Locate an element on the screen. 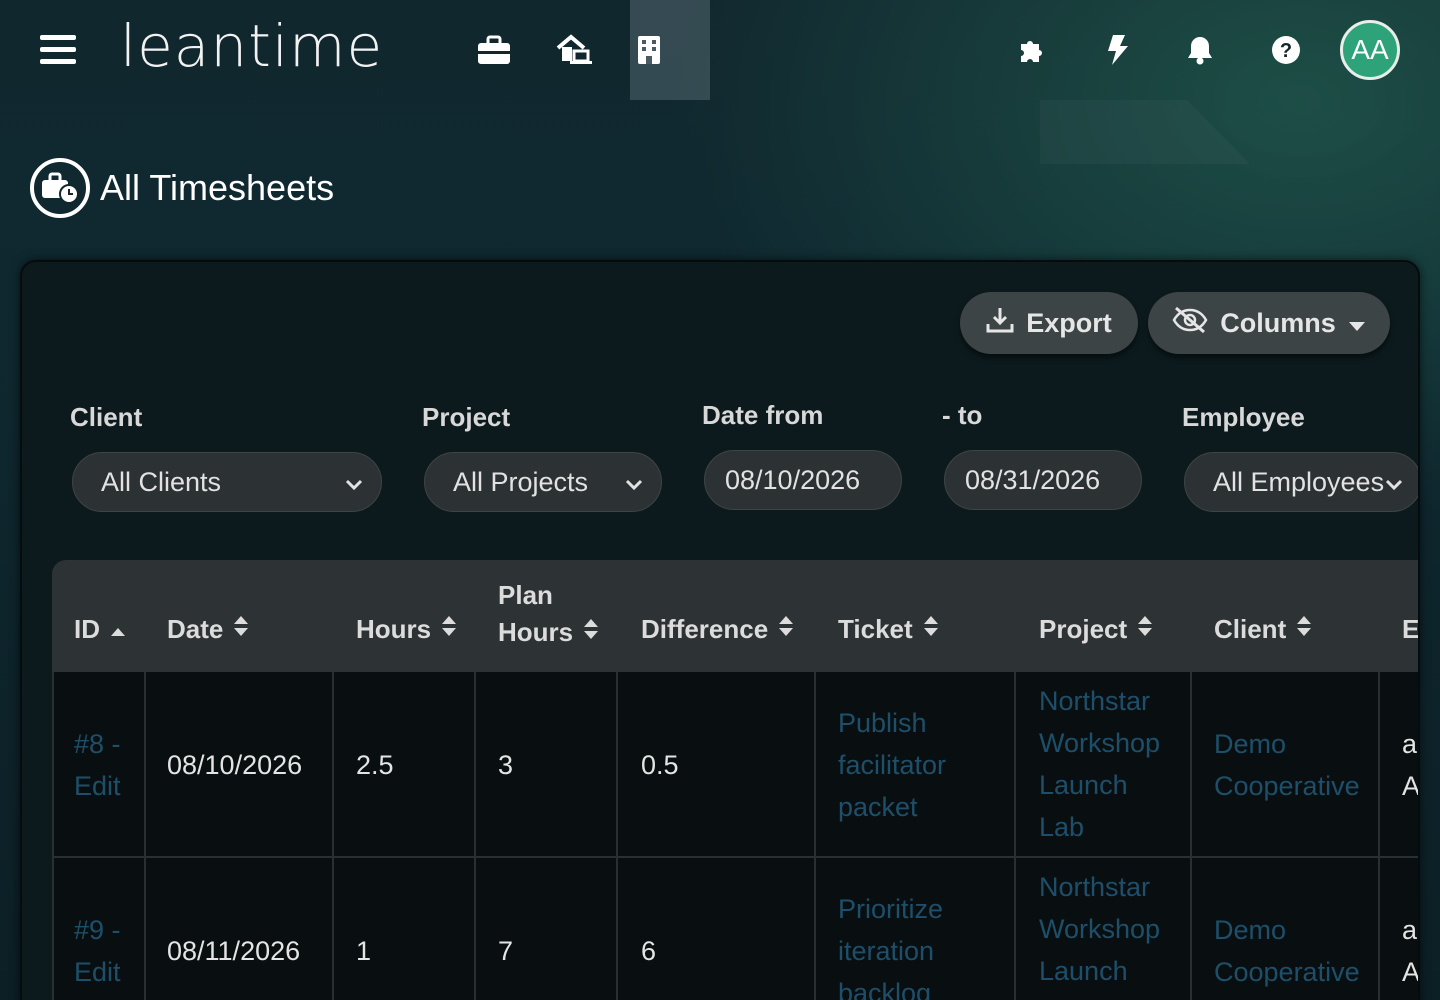  export-label: Export is located at coordinates (1069, 322).